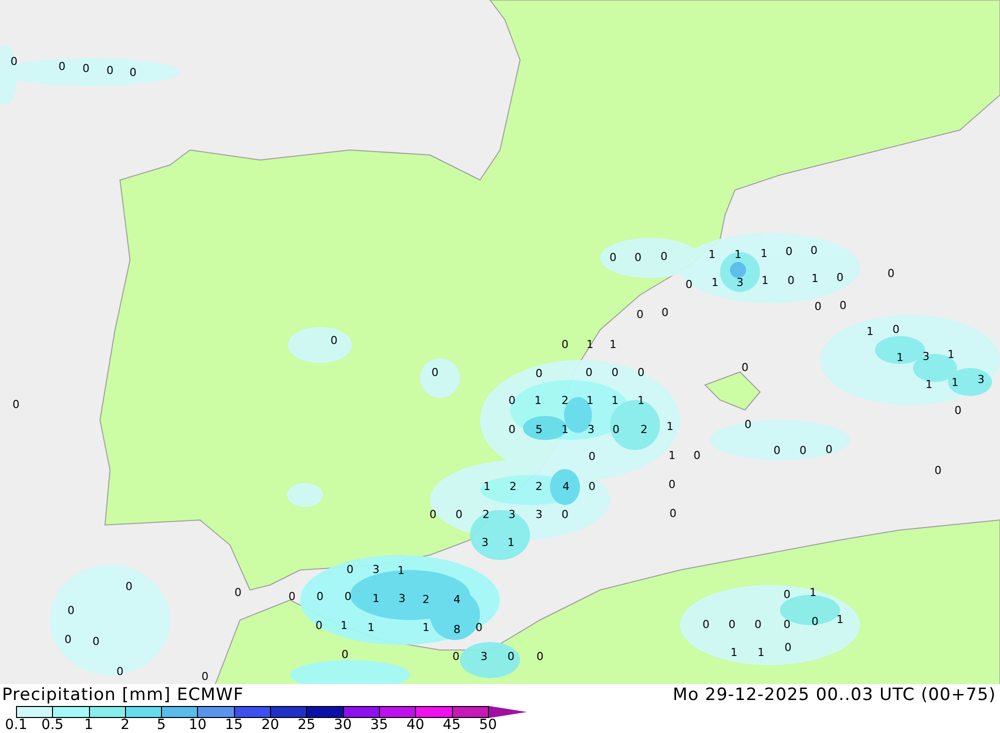 The width and height of the screenshot is (1000, 733). Describe the element at coordinates (198, 725) in the screenshot. I see `scale-label: 10` at that location.